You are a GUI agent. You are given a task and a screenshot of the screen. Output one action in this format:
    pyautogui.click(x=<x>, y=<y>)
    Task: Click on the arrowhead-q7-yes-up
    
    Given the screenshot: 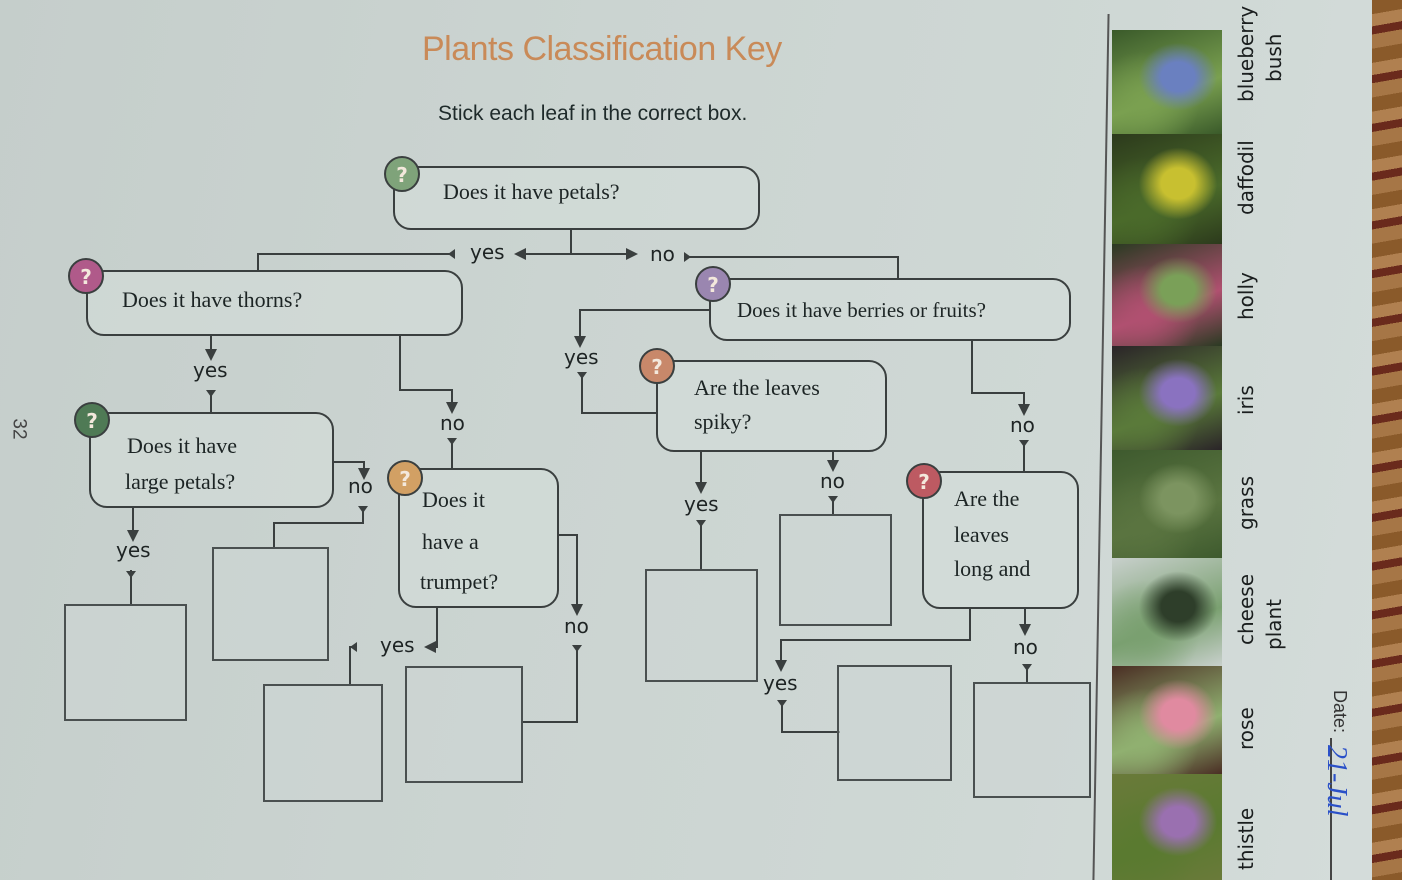 What is the action you would take?
    pyautogui.click(x=782, y=703)
    